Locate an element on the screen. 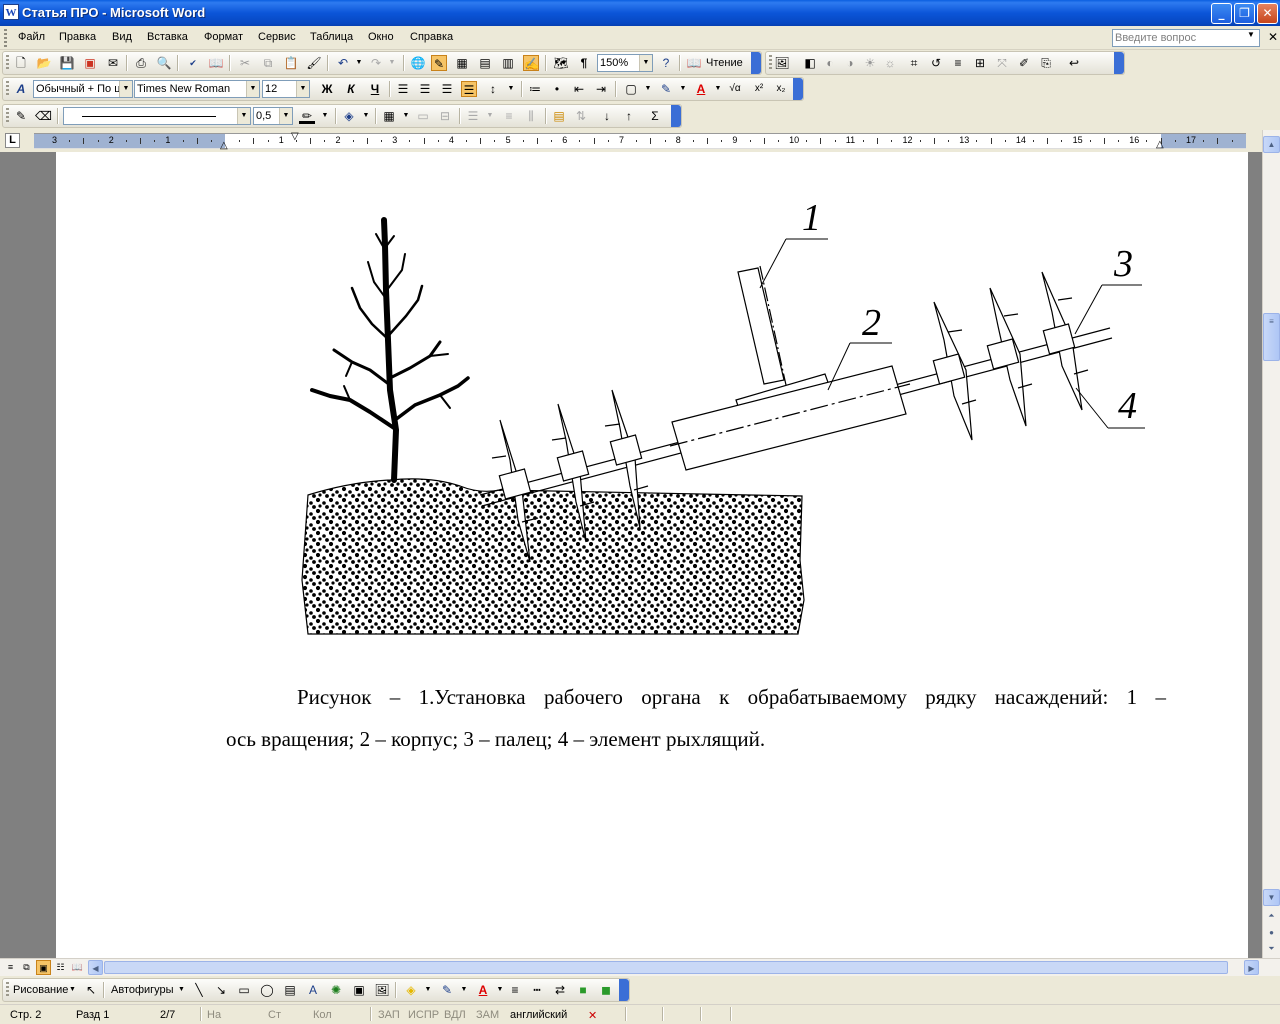 This screenshot has height=1024, width=1280. scroll-right-button: ▶ is located at coordinates (1251, 967).